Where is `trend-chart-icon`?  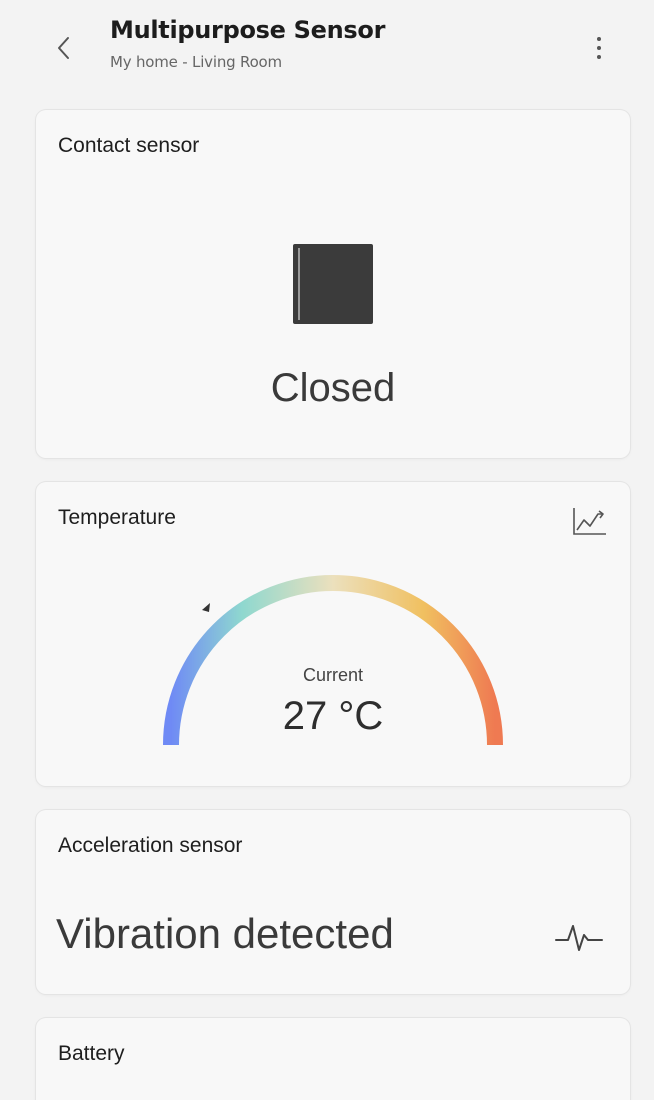 trend-chart-icon is located at coordinates (589, 521).